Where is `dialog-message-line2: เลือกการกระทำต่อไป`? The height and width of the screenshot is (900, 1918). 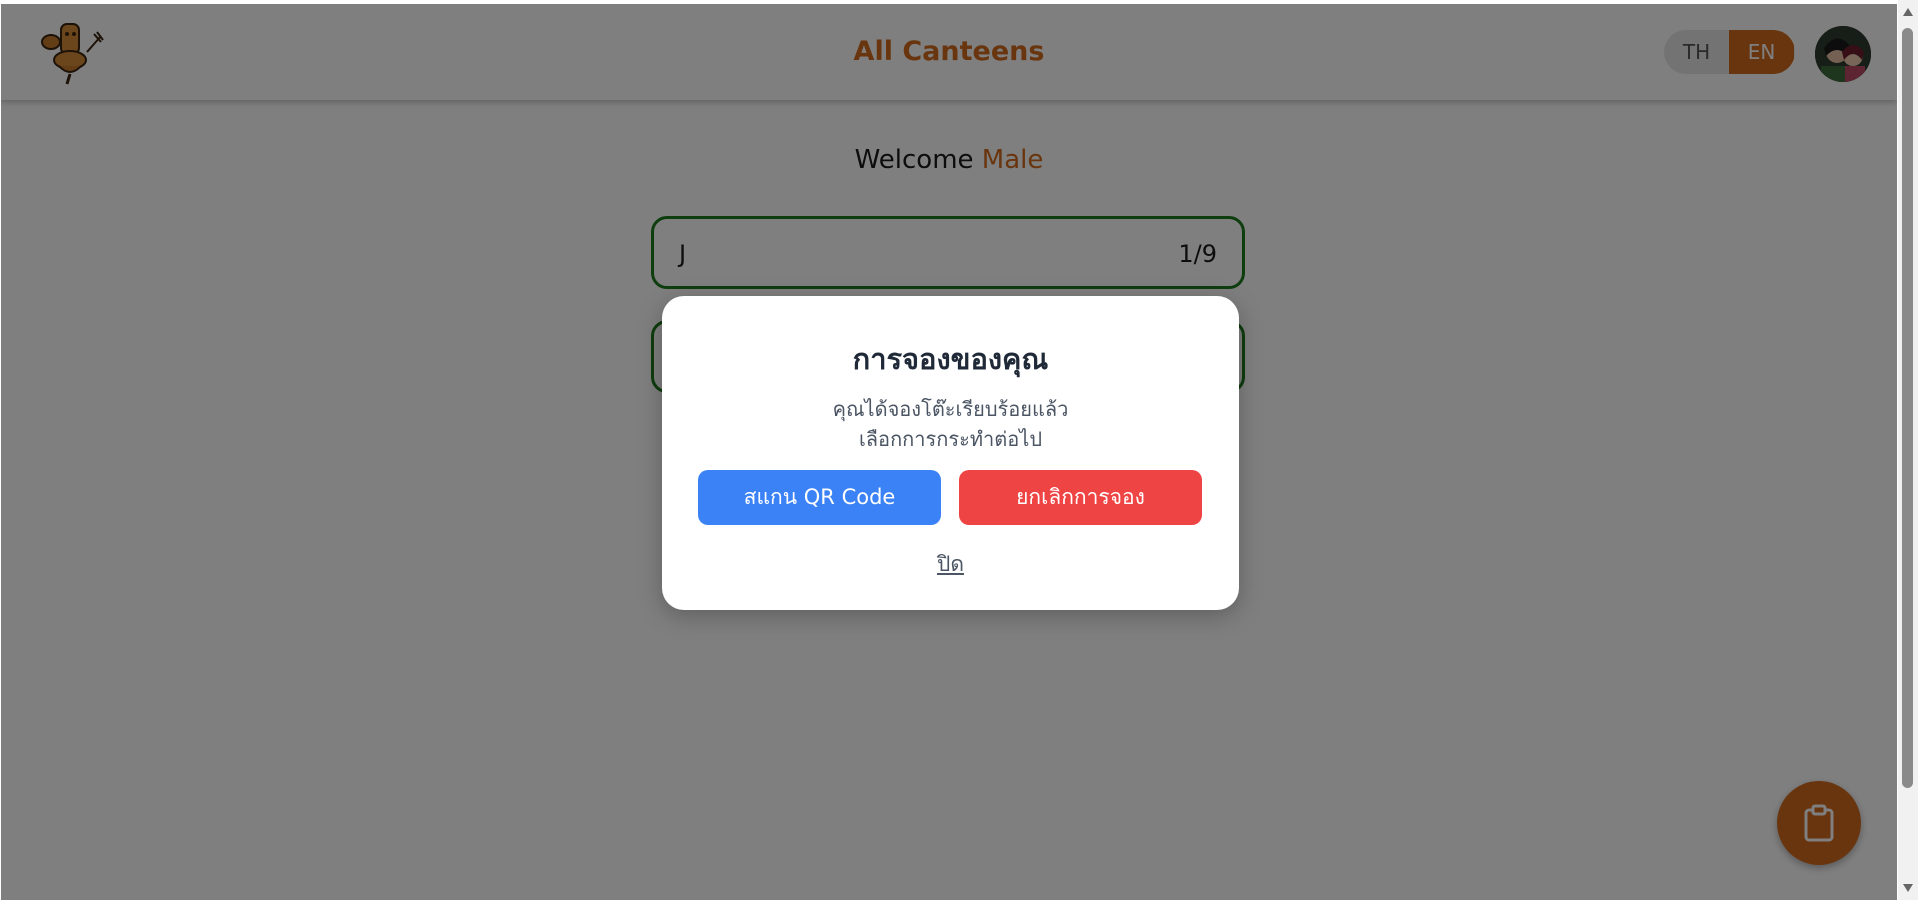
dialog-message-line2: เลือกการกระทำต่อไป is located at coordinates (950, 439).